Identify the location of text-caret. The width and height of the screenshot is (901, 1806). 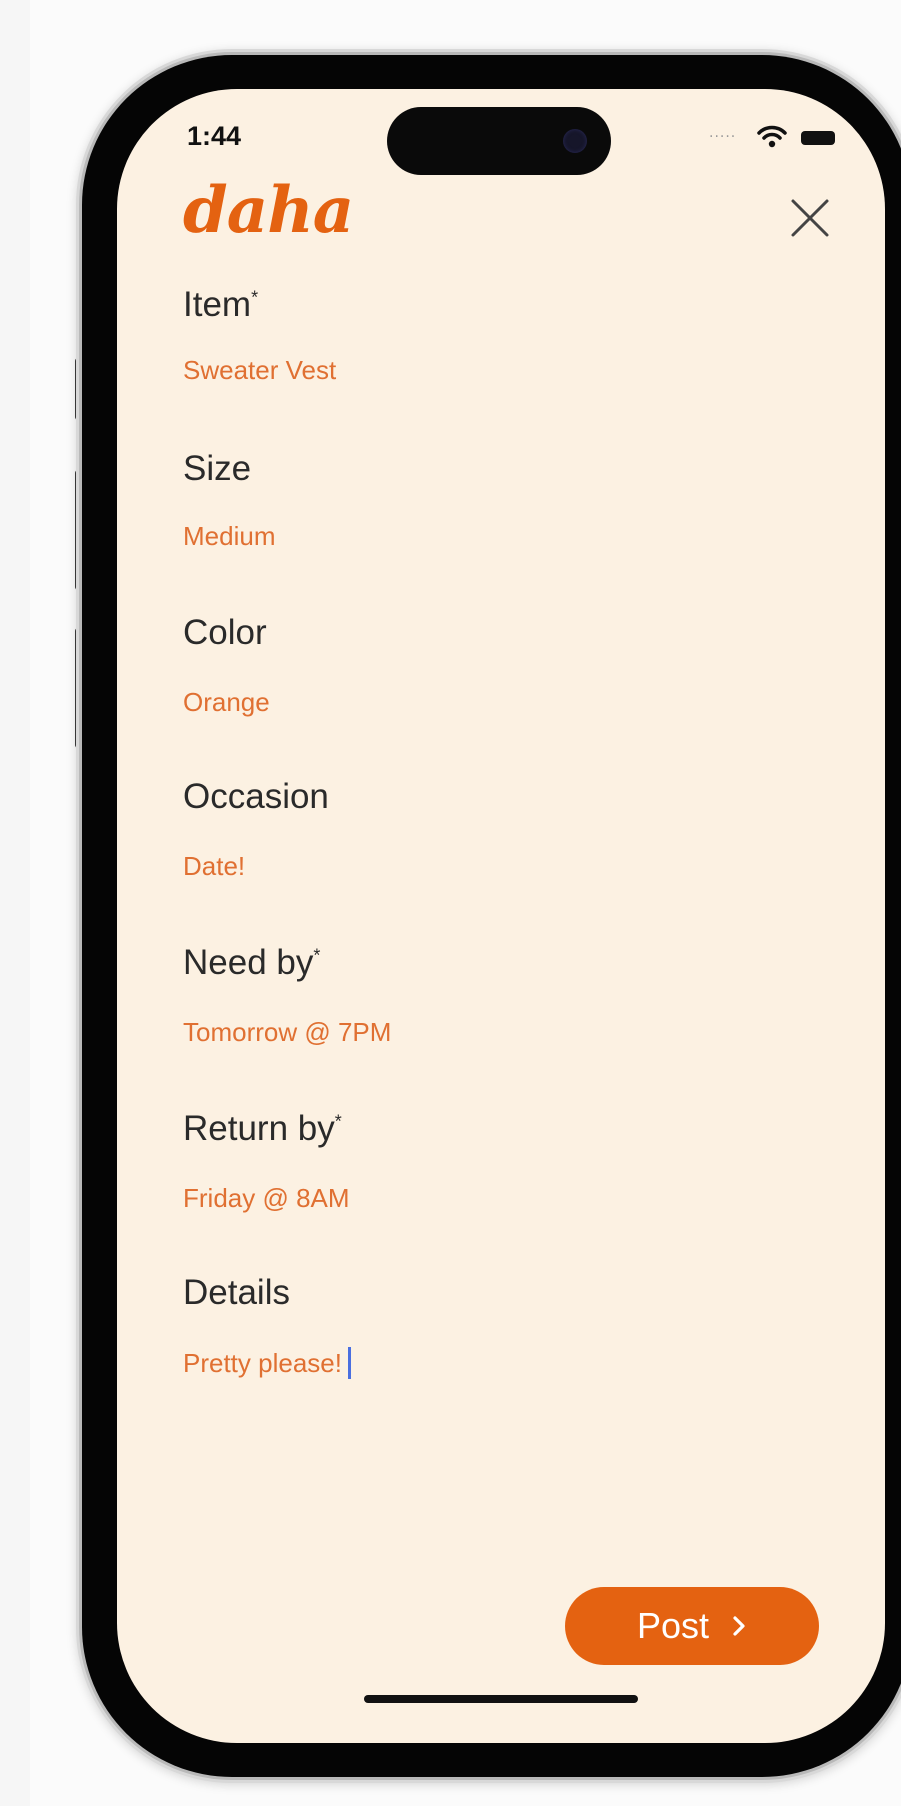
(349, 1363).